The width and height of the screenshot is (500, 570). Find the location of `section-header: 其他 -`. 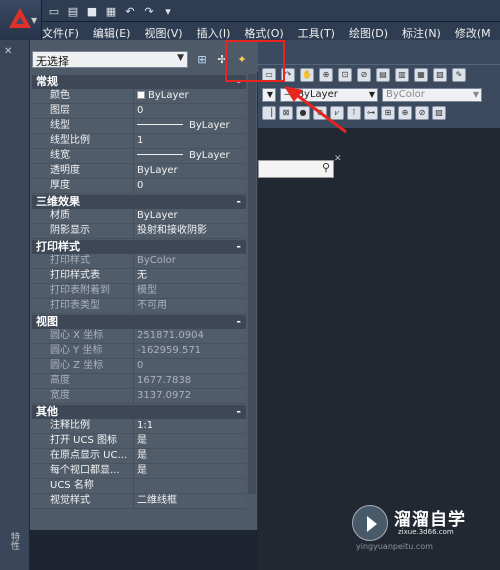

section-header: 其他 - is located at coordinates (139, 412).